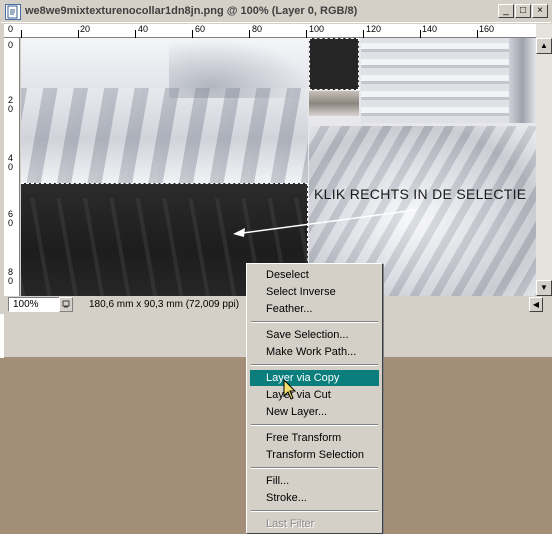 Image resolution: width=552 pixels, height=534 pixels. I want to click on ruler-label: 40, so click(143, 29).